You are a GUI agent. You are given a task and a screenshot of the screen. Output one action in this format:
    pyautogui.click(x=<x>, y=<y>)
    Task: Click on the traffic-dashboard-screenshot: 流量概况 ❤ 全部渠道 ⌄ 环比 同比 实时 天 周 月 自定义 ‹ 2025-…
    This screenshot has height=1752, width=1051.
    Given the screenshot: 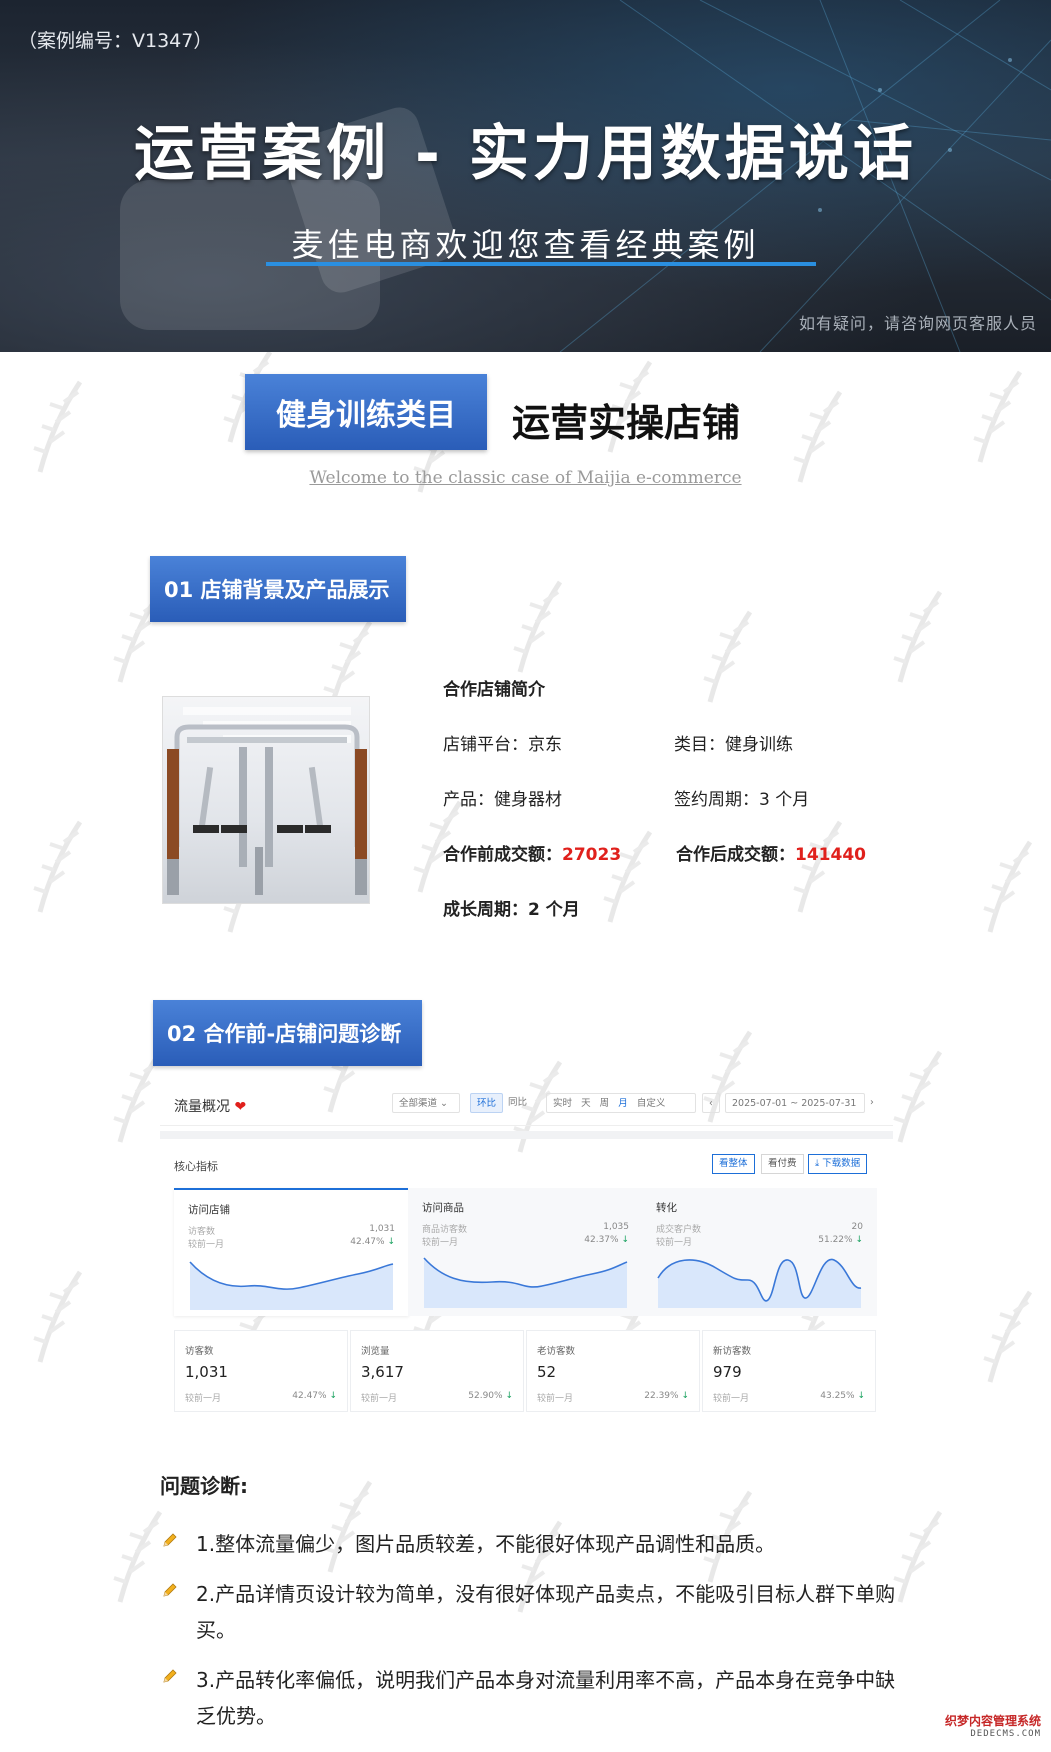 What is the action you would take?
    pyautogui.click(x=526, y=1249)
    